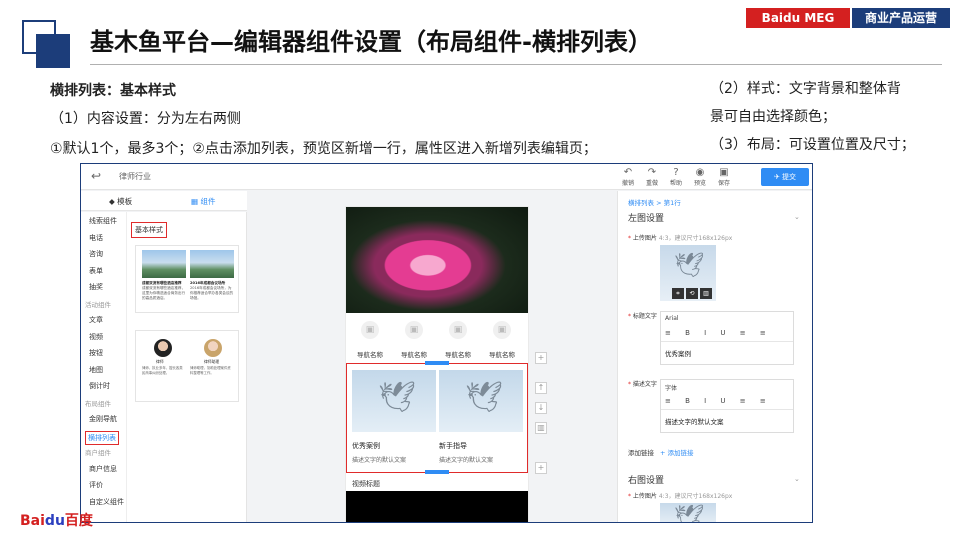 Image resolution: width=960 pixels, height=540 pixels. Describe the element at coordinates (628, 172) in the screenshot. I see `undo-icon: ↶` at that location.